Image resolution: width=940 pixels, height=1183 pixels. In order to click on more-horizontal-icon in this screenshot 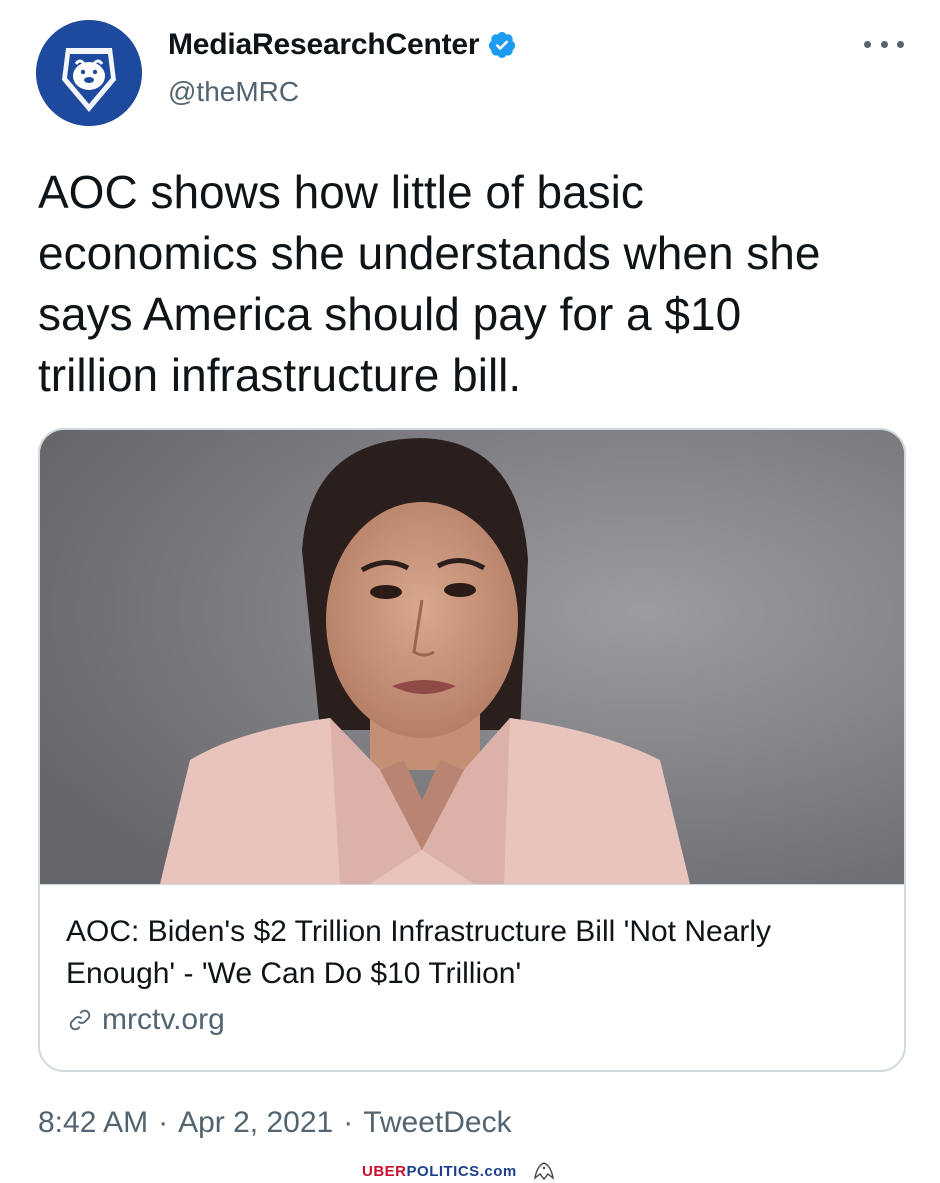, I will do `click(884, 44)`.